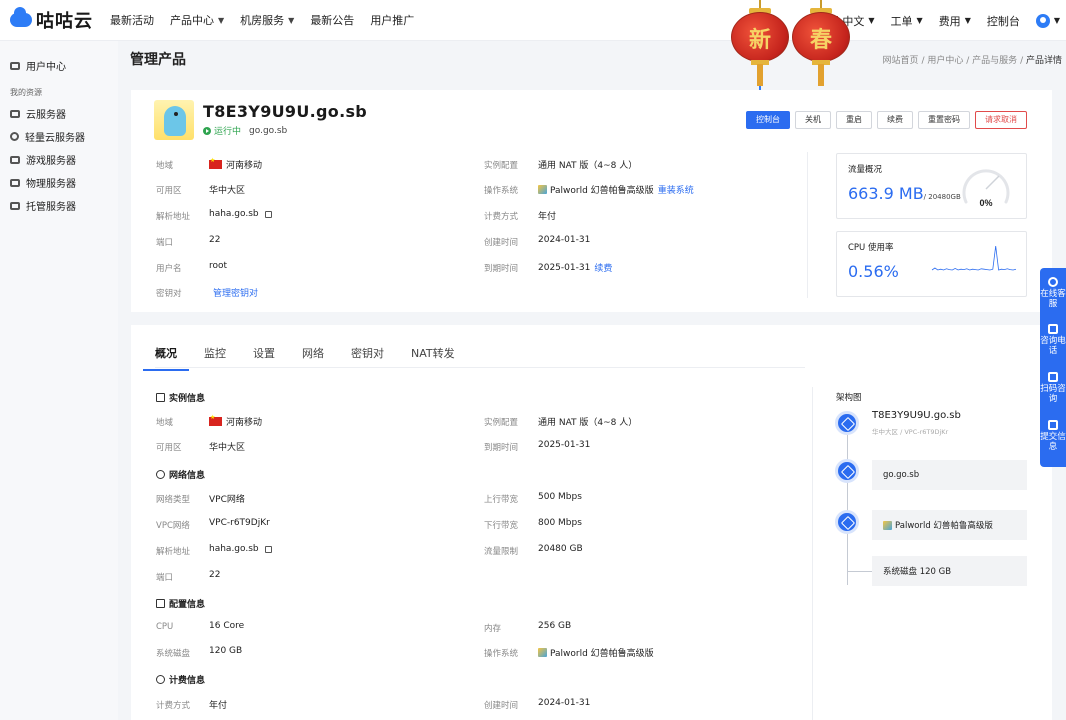 The height and width of the screenshot is (720, 1066). What do you see at coordinates (1053, 394) in the screenshot?
I see `float-label: 扫码咨询` at bounding box center [1053, 394].